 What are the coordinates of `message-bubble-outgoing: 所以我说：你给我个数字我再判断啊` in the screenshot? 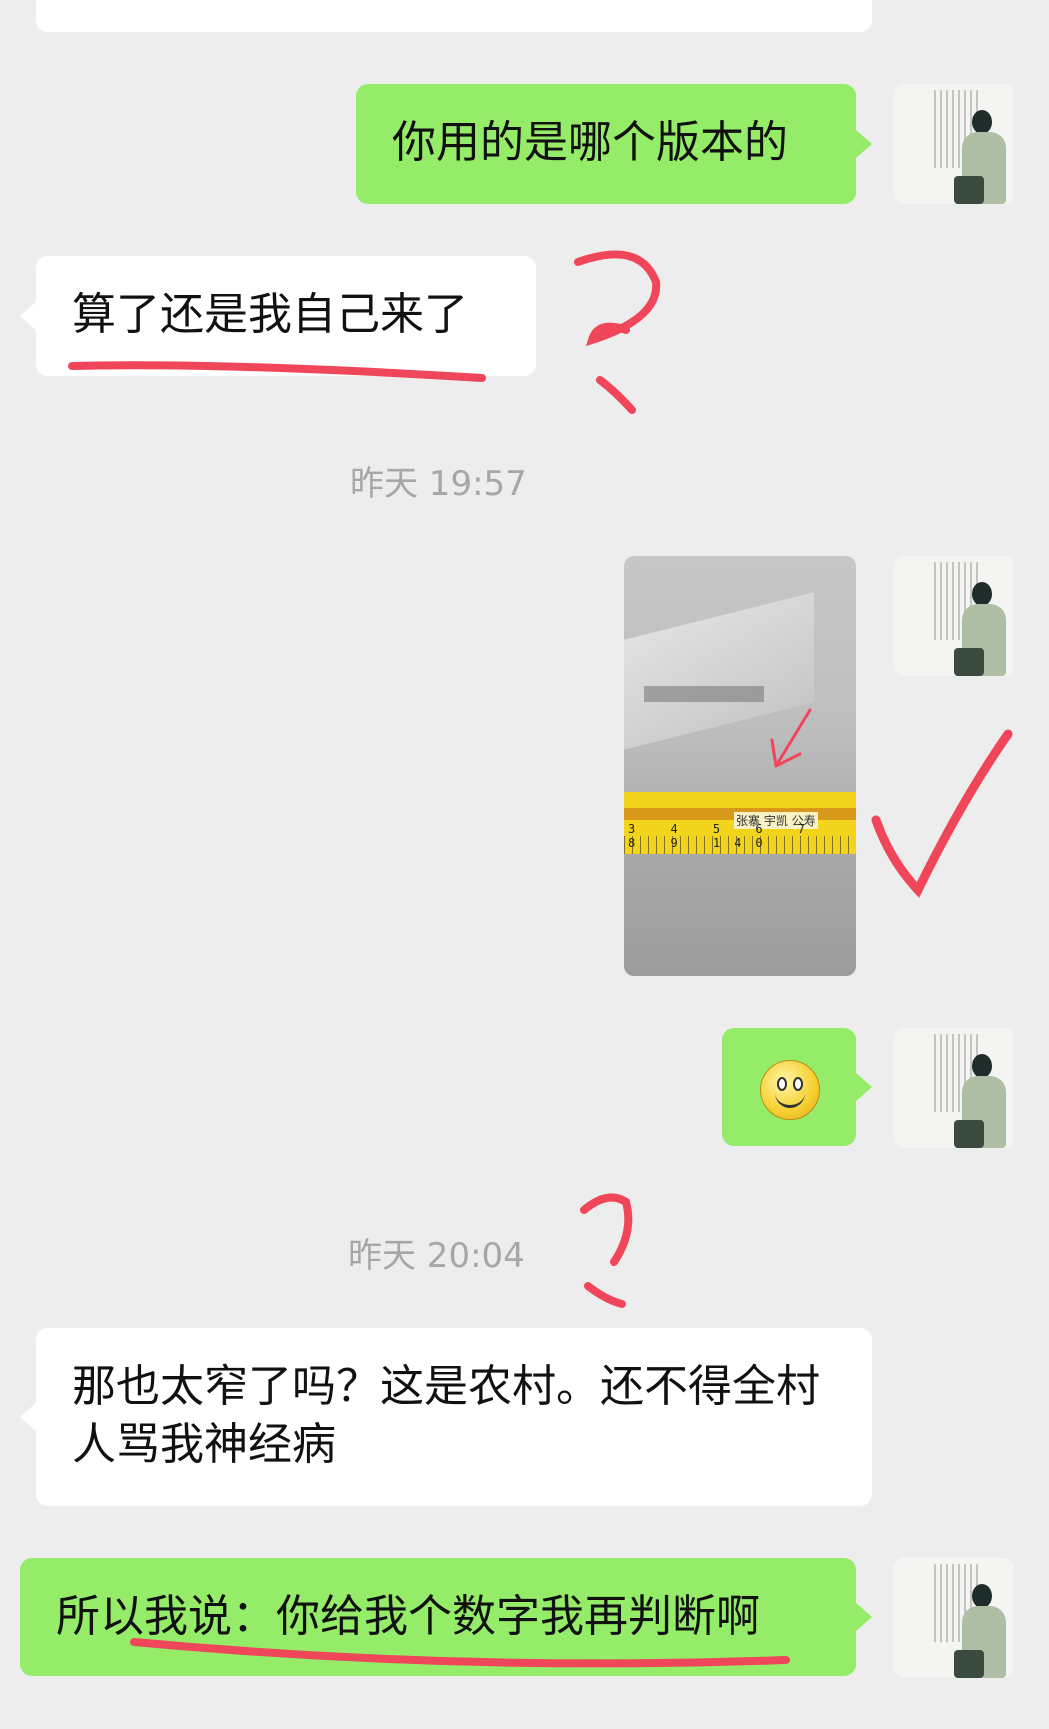 It's located at (446, 1617).